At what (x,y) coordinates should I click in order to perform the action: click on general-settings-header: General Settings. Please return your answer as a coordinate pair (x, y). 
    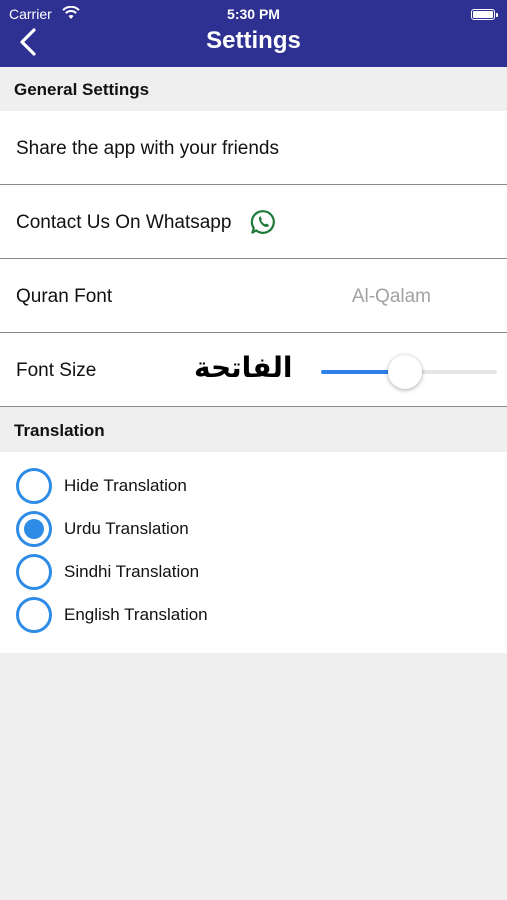
    Looking at the image, I should click on (253, 89).